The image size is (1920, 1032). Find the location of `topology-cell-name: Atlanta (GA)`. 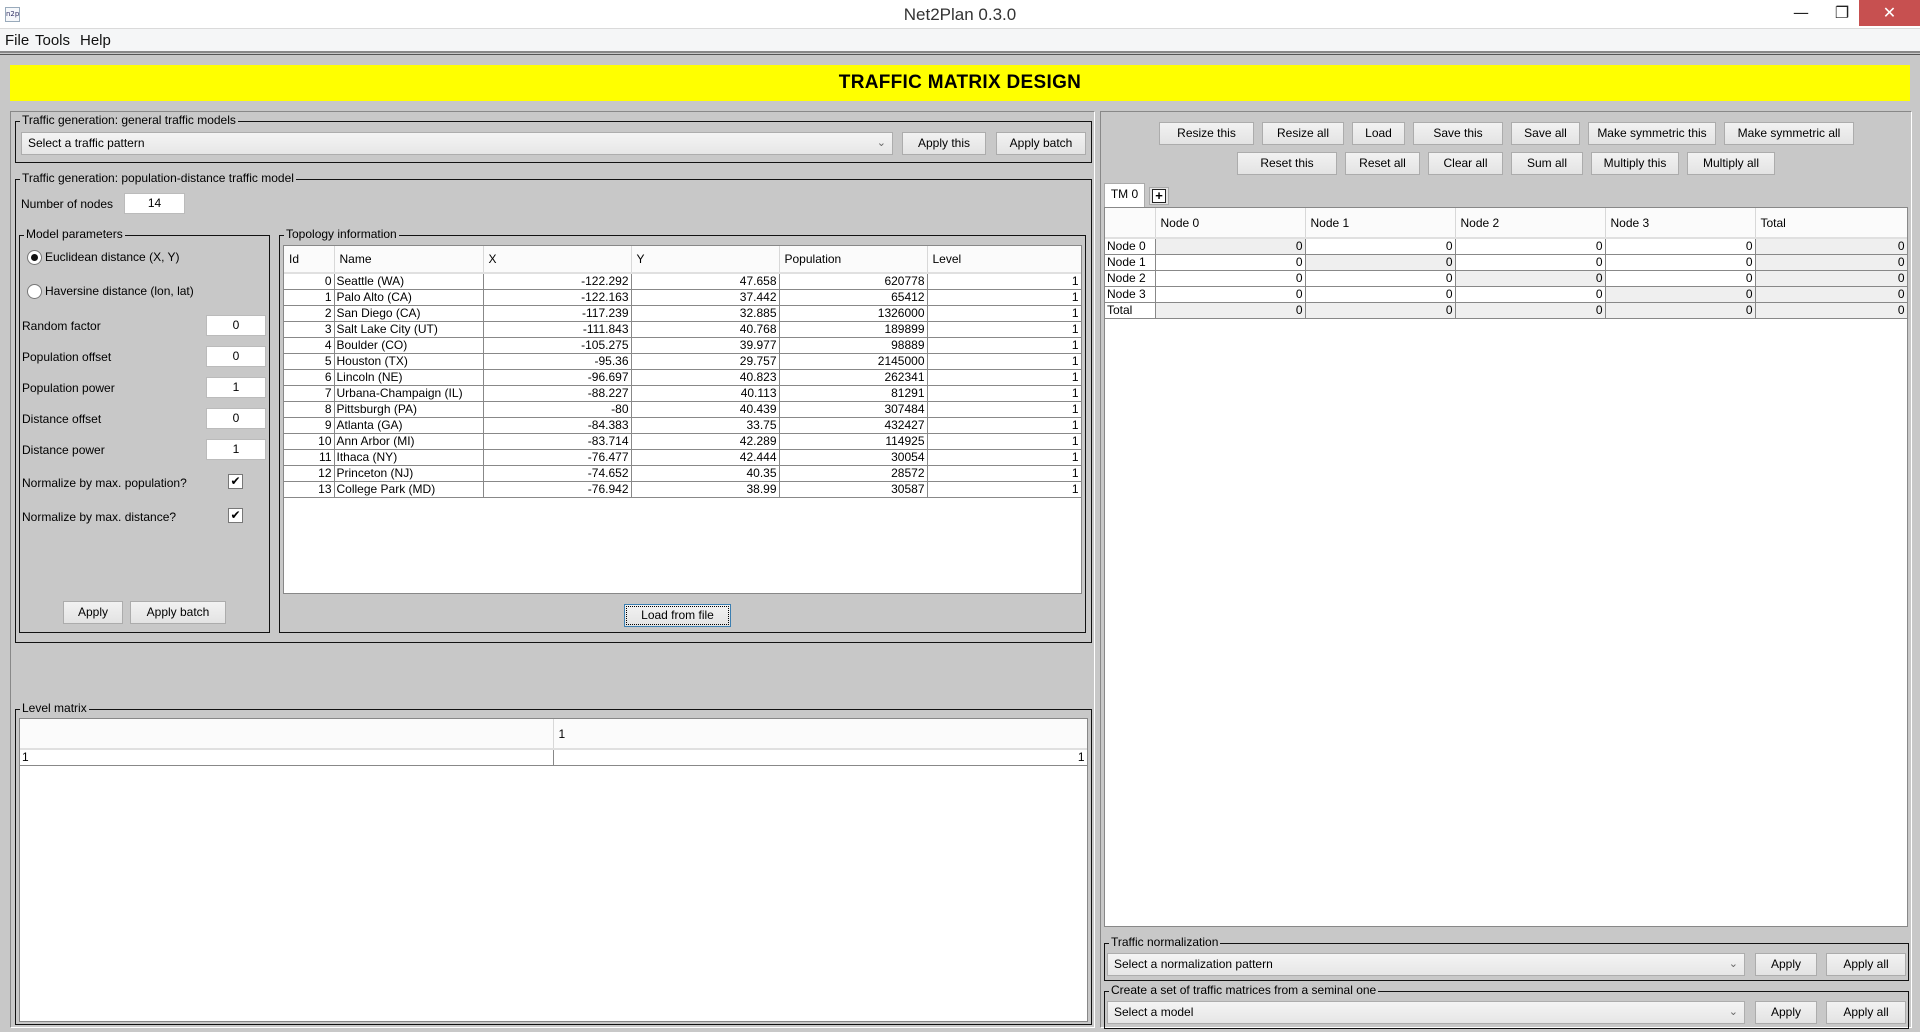

topology-cell-name: Atlanta (GA) is located at coordinates (409, 425).